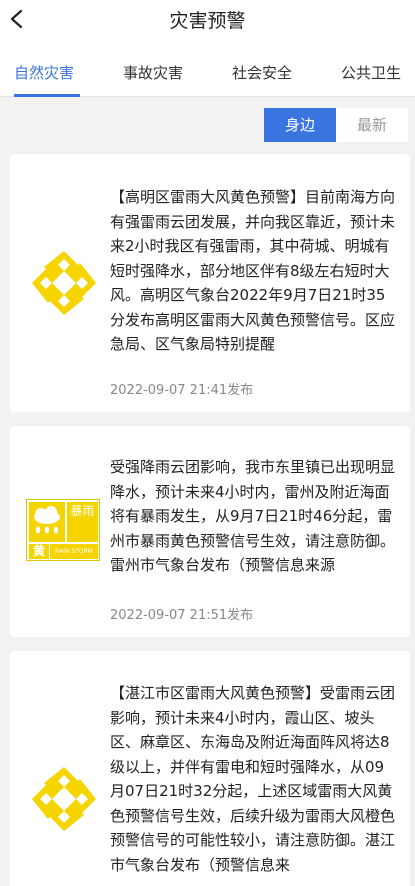 The height and width of the screenshot is (886, 415). I want to click on tab-accident-disaster: 事故灾害, so click(153, 72).